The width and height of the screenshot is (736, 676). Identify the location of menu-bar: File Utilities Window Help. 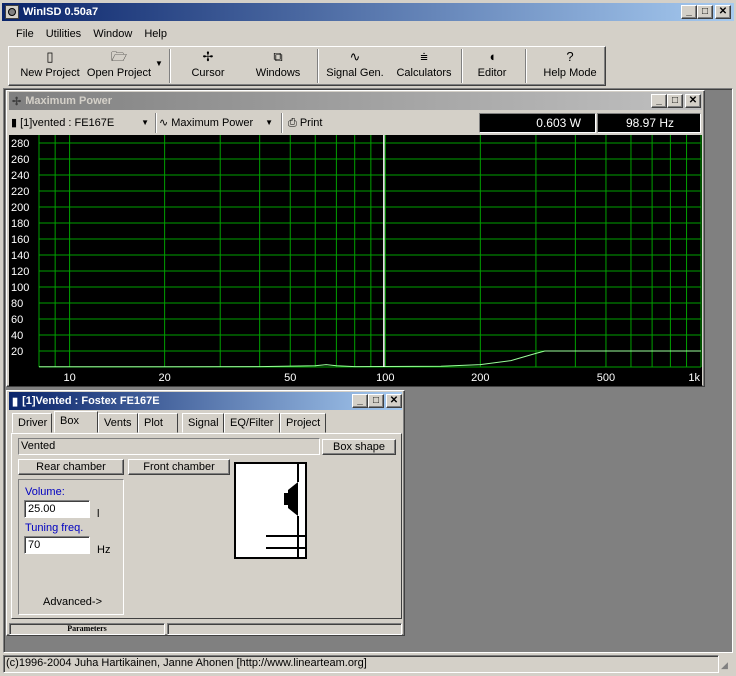
(91, 34).